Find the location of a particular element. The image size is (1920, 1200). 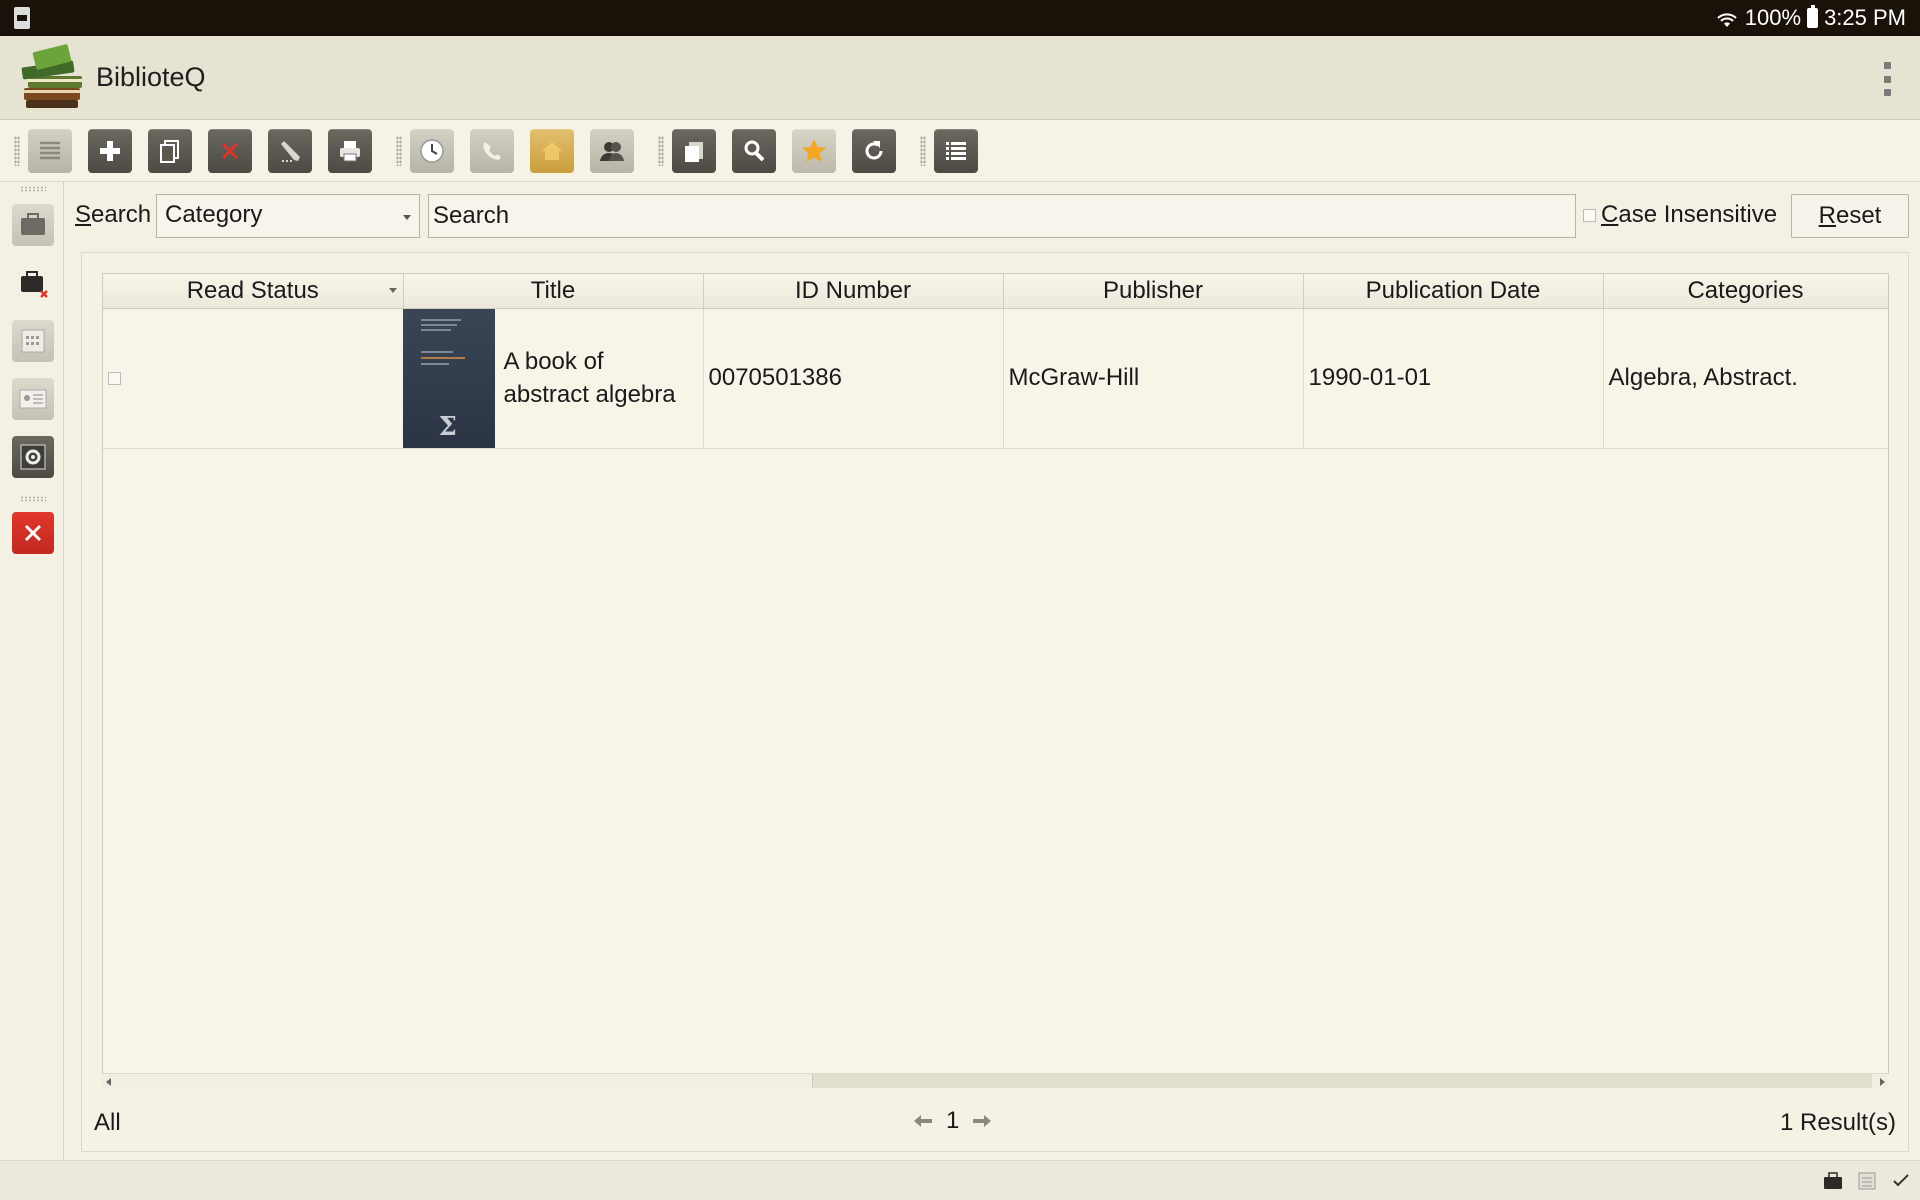

column-header-publication-date: Publication Date is located at coordinates (1453, 291).